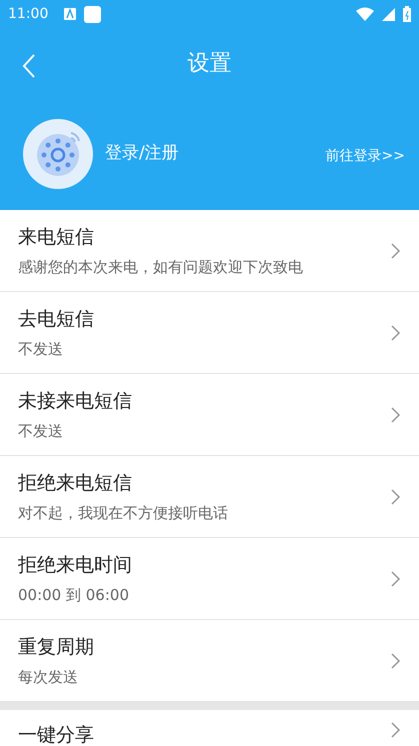 Image resolution: width=419 pixels, height=746 pixels. I want to click on settings-row: 拒绝来电短信 对不起，我现在不方便接听电话, so click(209, 497).